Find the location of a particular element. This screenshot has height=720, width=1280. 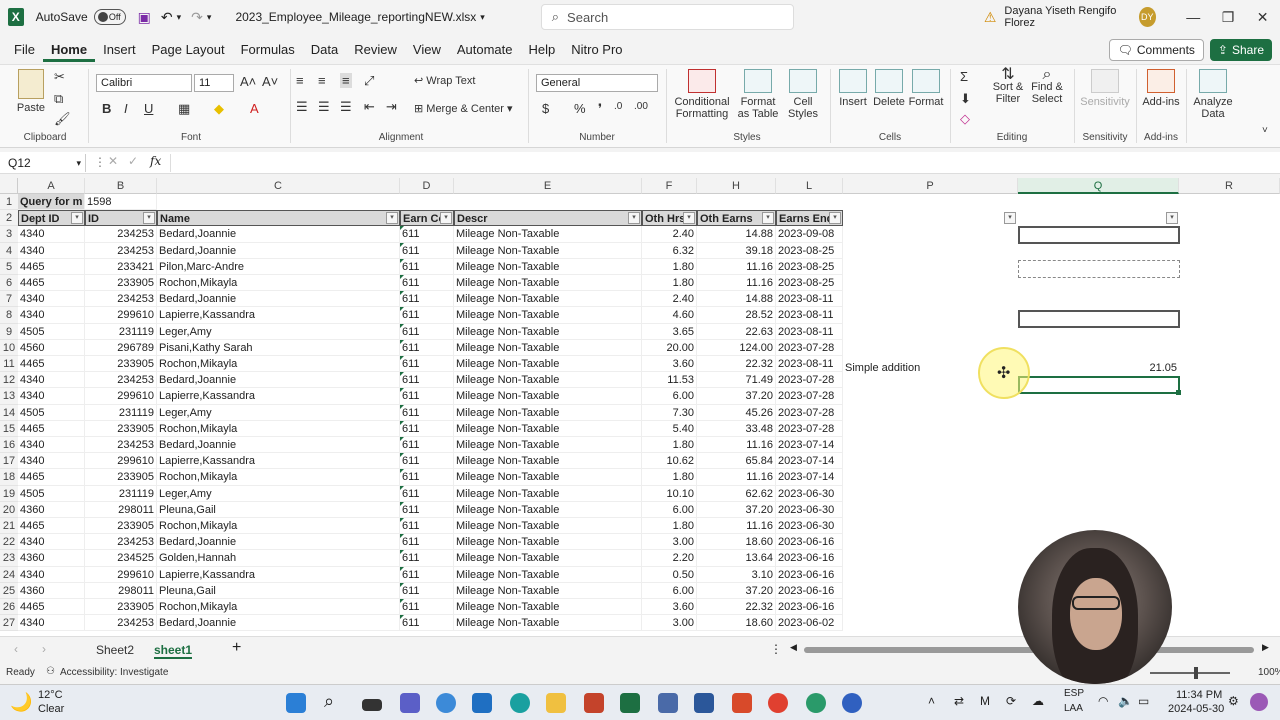

number-format-select: General is located at coordinates (597, 83).